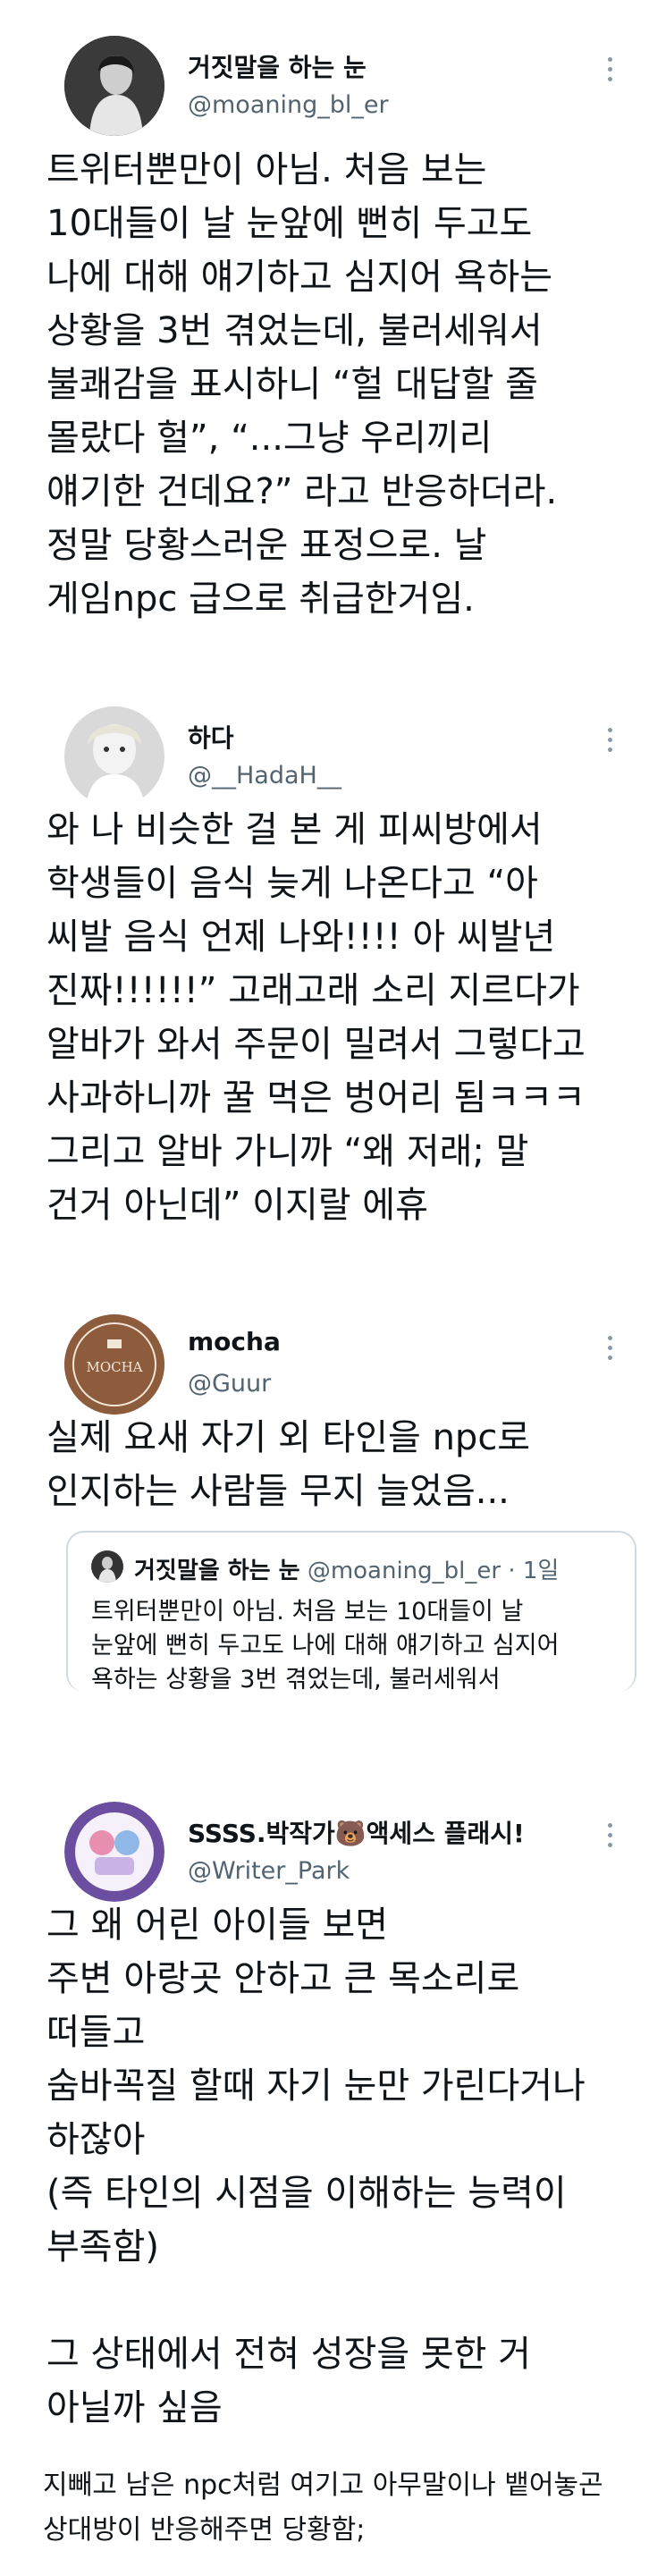 This screenshot has height=2576, width=649. What do you see at coordinates (301, 937) in the screenshot?
I see `tweet-line: 씨발 음식 언제 나와!!!! 아 씨발년` at bounding box center [301, 937].